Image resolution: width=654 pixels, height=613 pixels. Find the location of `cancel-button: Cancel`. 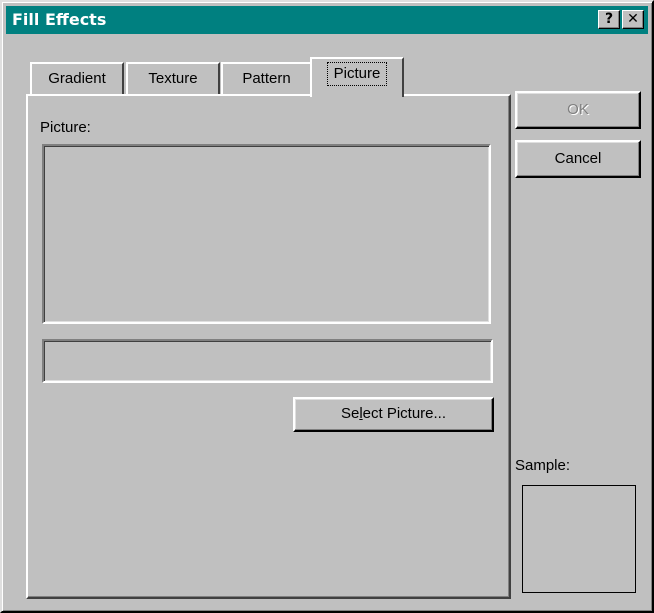

cancel-button: Cancel is located at coordinates (578, 159).